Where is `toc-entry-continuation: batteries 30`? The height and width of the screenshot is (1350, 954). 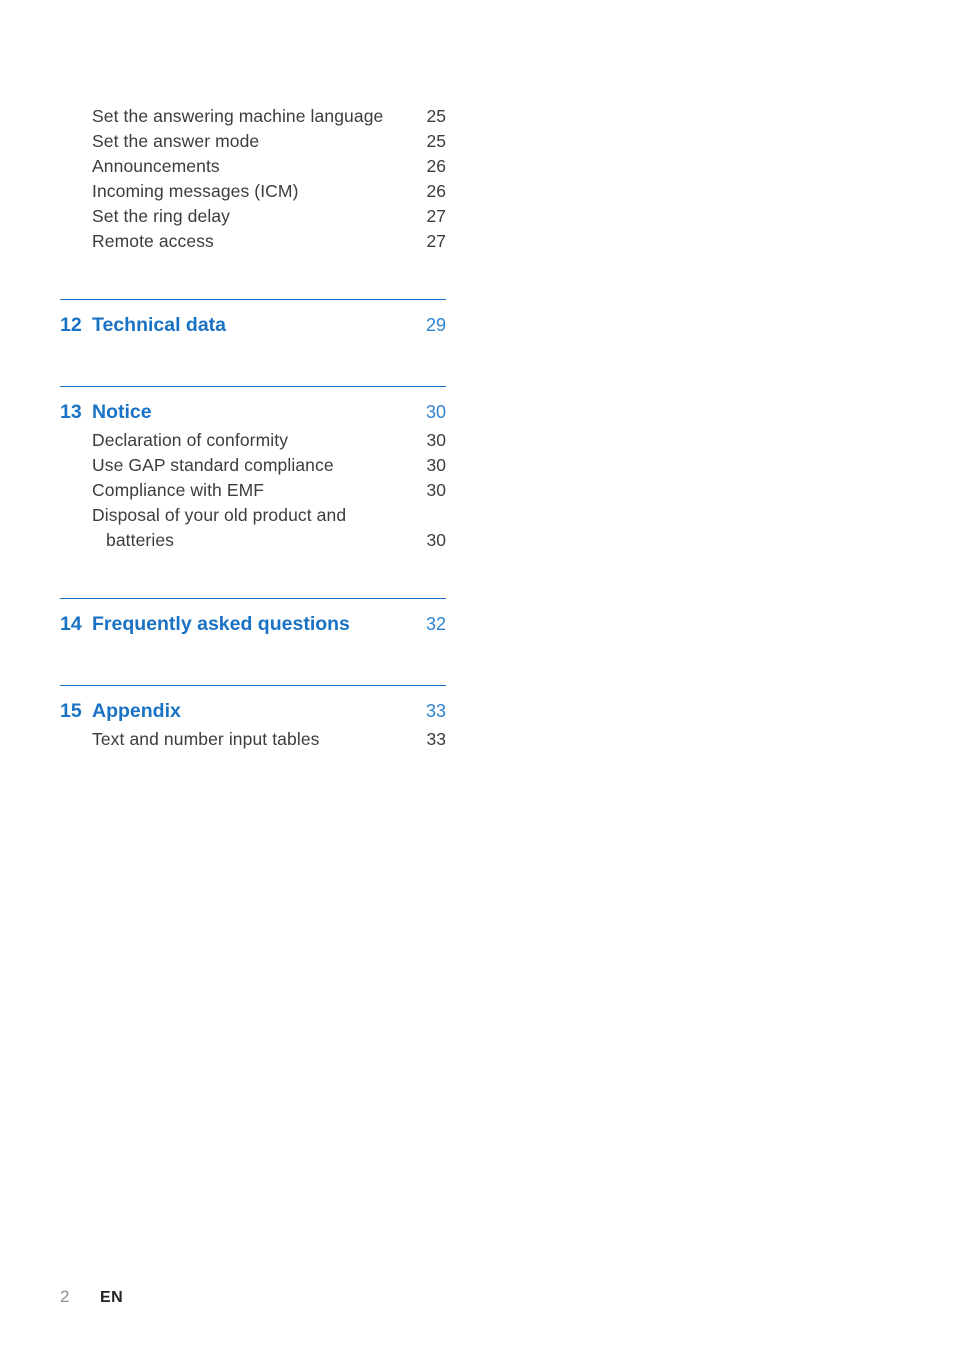 toc-entry-continuation: batteries 30 is located at coordinates (253, 540).